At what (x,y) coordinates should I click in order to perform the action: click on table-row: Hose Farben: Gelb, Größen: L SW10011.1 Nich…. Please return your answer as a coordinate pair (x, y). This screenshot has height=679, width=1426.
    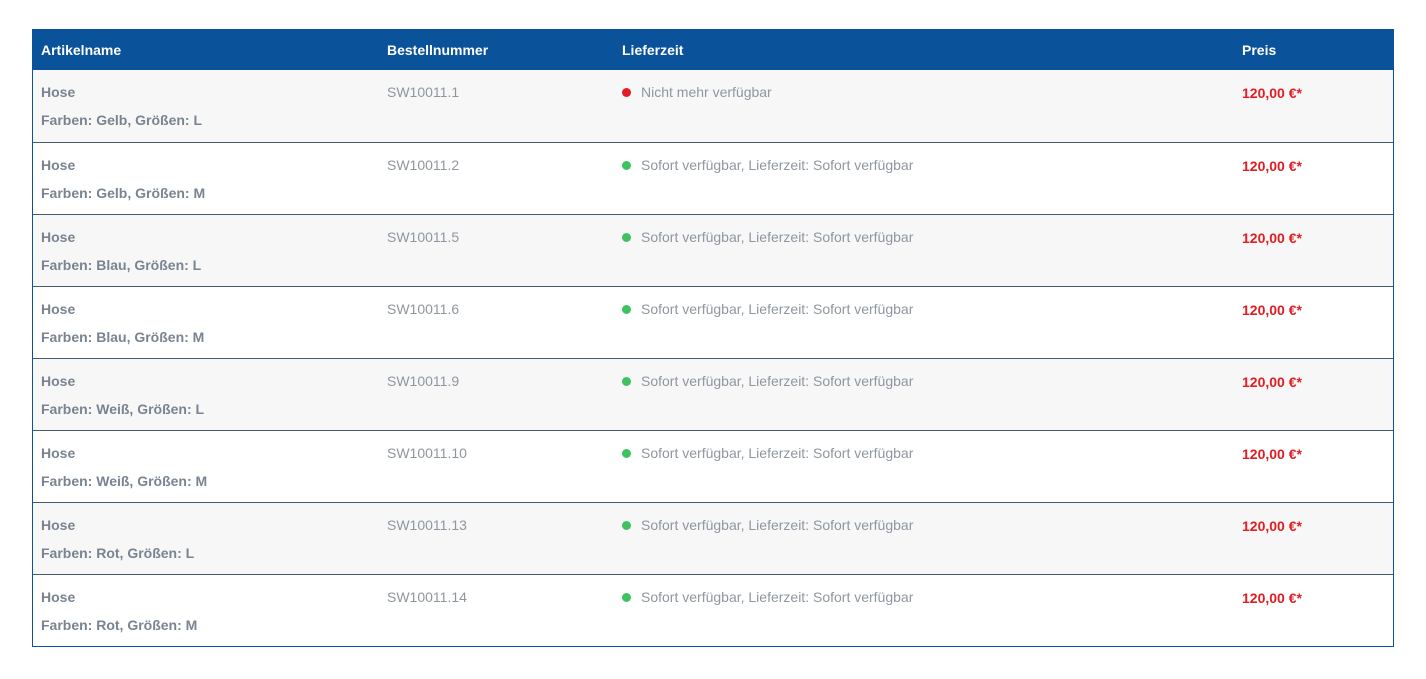
    Looking at the image, I should click on (713, 106).